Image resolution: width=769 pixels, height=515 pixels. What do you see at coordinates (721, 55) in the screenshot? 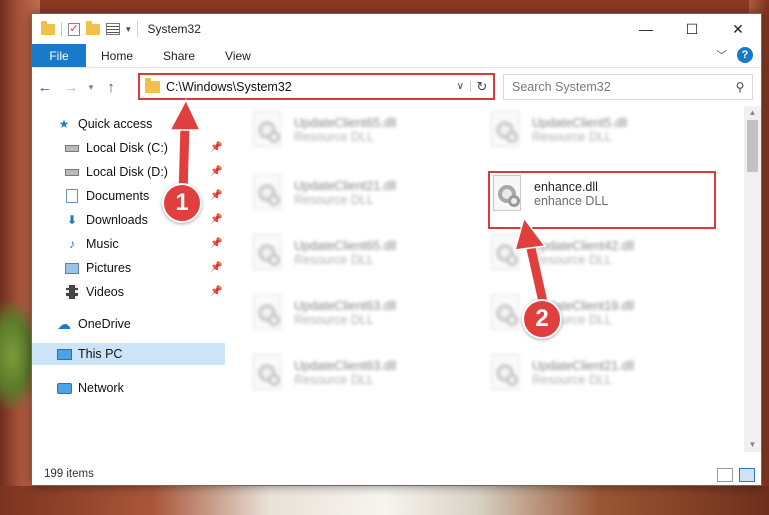
I see `expand-ribbon-chevron-icon: ﹀` at bounding box center [721, 55].